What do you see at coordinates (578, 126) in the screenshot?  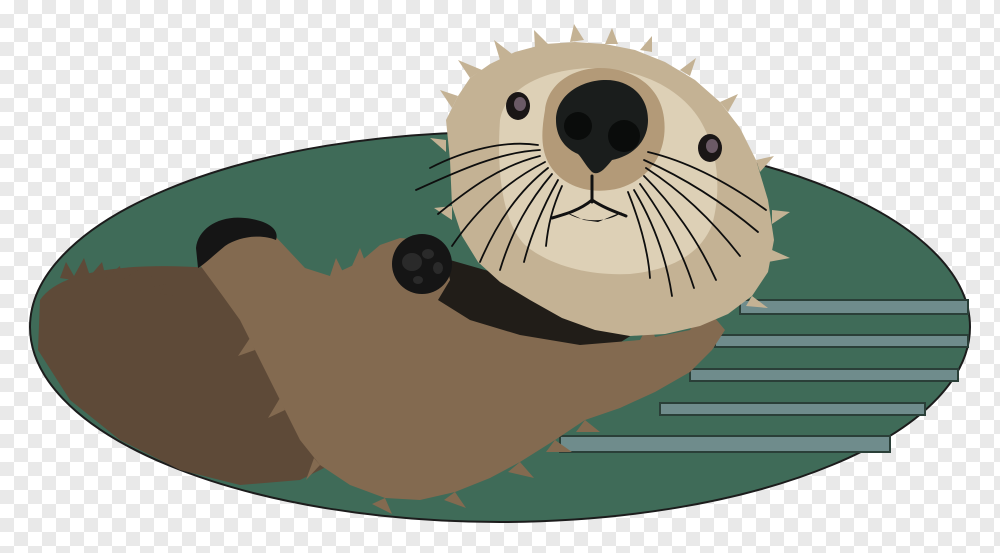 I see `nostril-left` at bounding box center [578, 126].